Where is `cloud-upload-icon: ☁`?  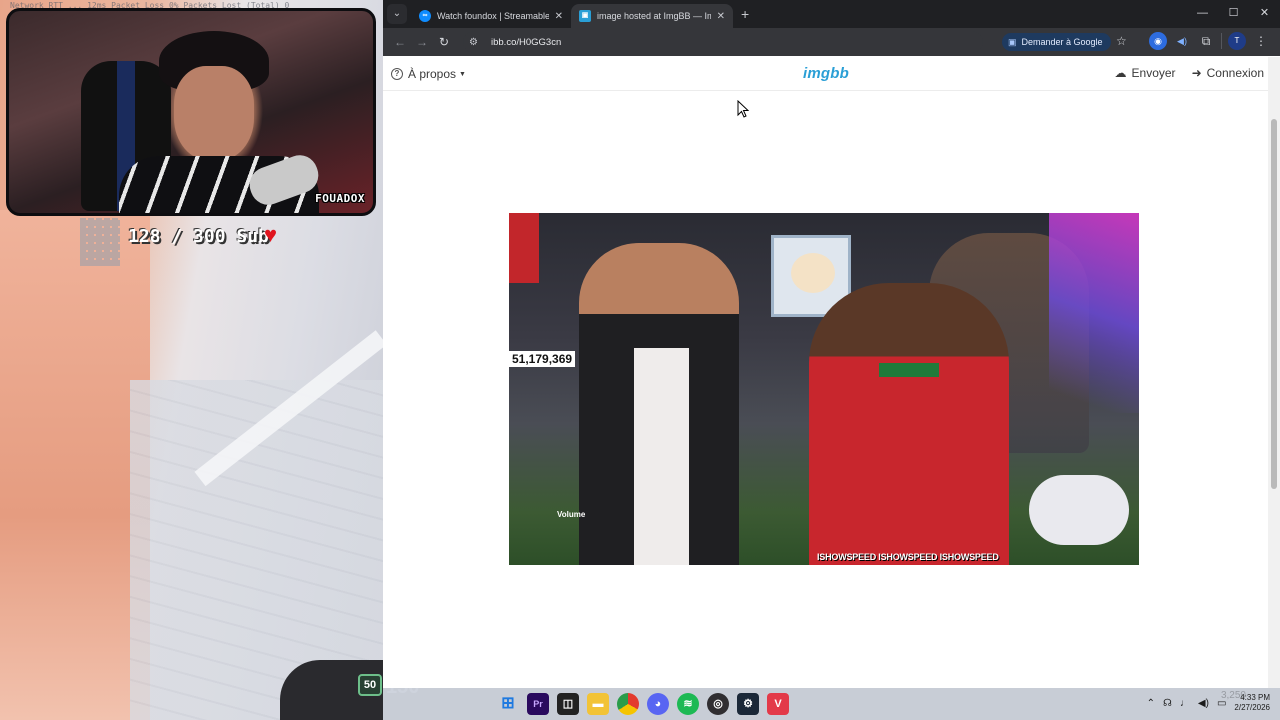
cloud-upload-icon: ☁ is located at coordinates (1120, 73).